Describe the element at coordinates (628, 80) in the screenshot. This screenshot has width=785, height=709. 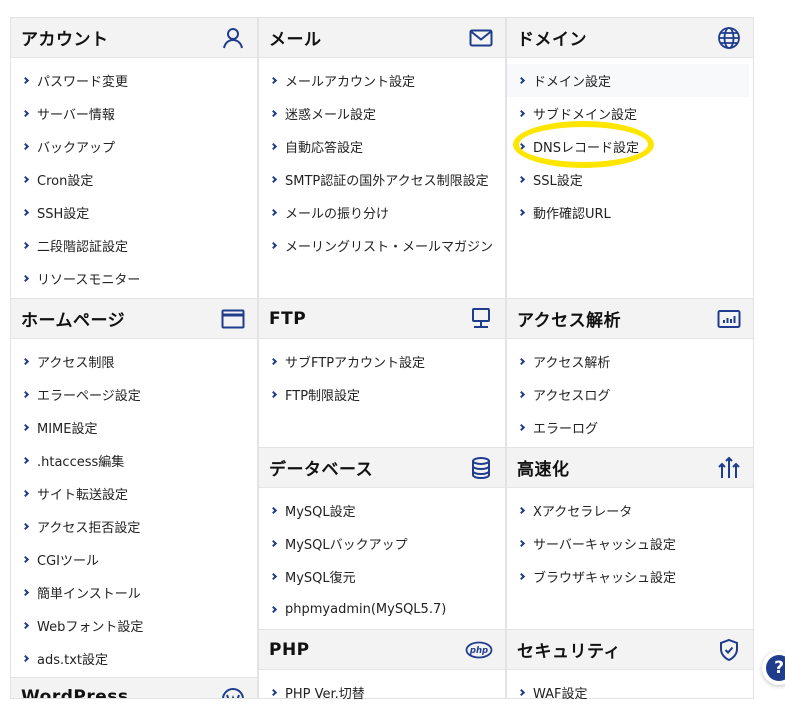
I see `link-domain-settings: ドメイン設定` at that location.